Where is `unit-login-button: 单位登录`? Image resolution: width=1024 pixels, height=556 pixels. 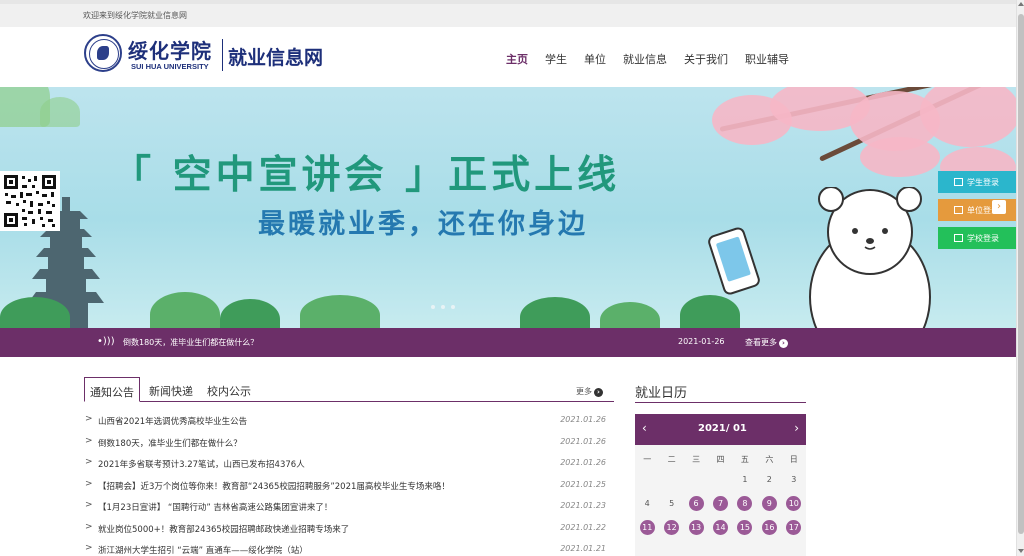 unit-login-button: 单位登录 is located at coordinates (978, 210).